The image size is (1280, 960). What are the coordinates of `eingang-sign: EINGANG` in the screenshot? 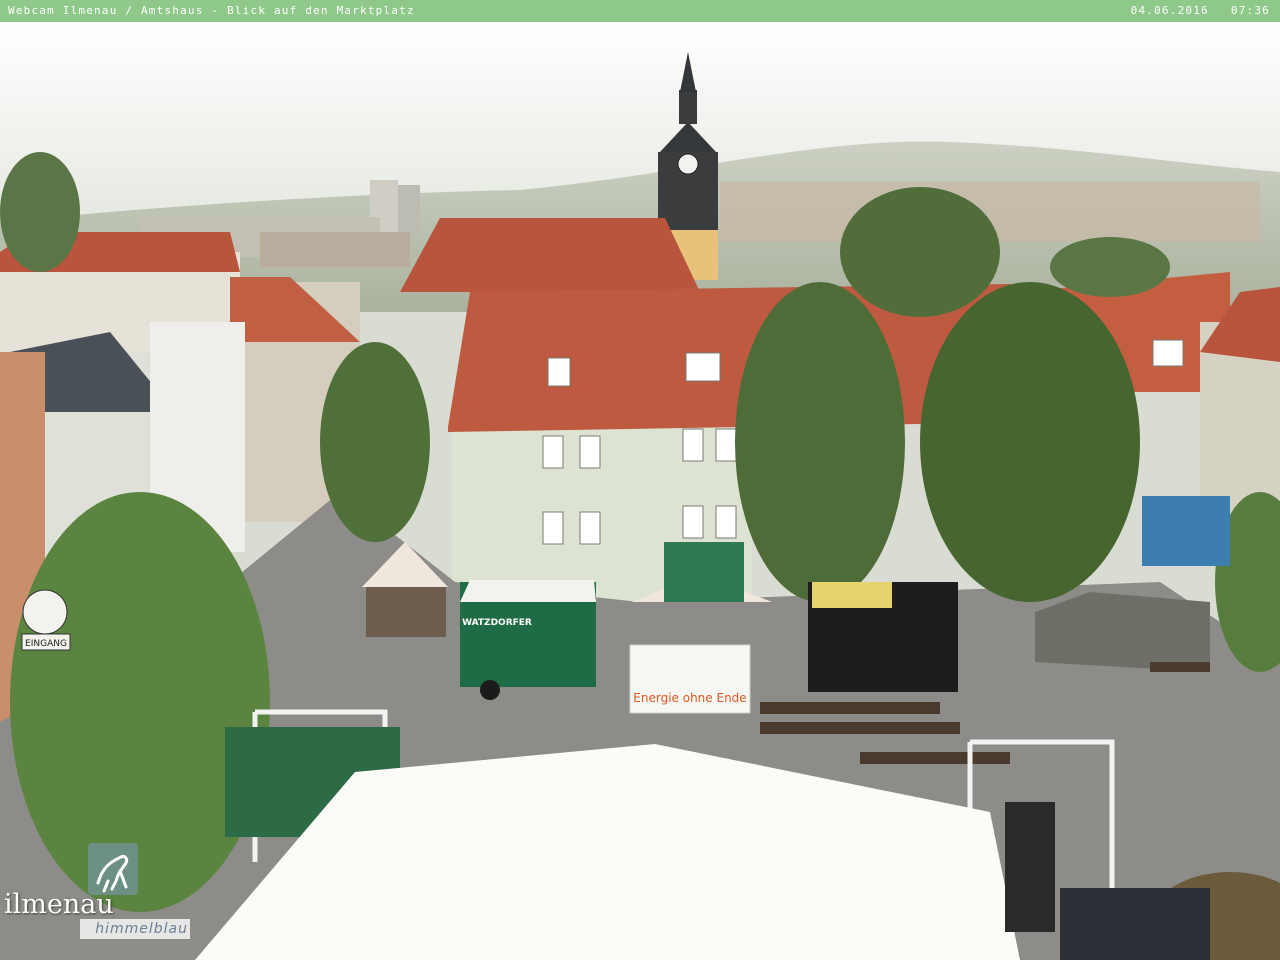 It's located at (46, 620).